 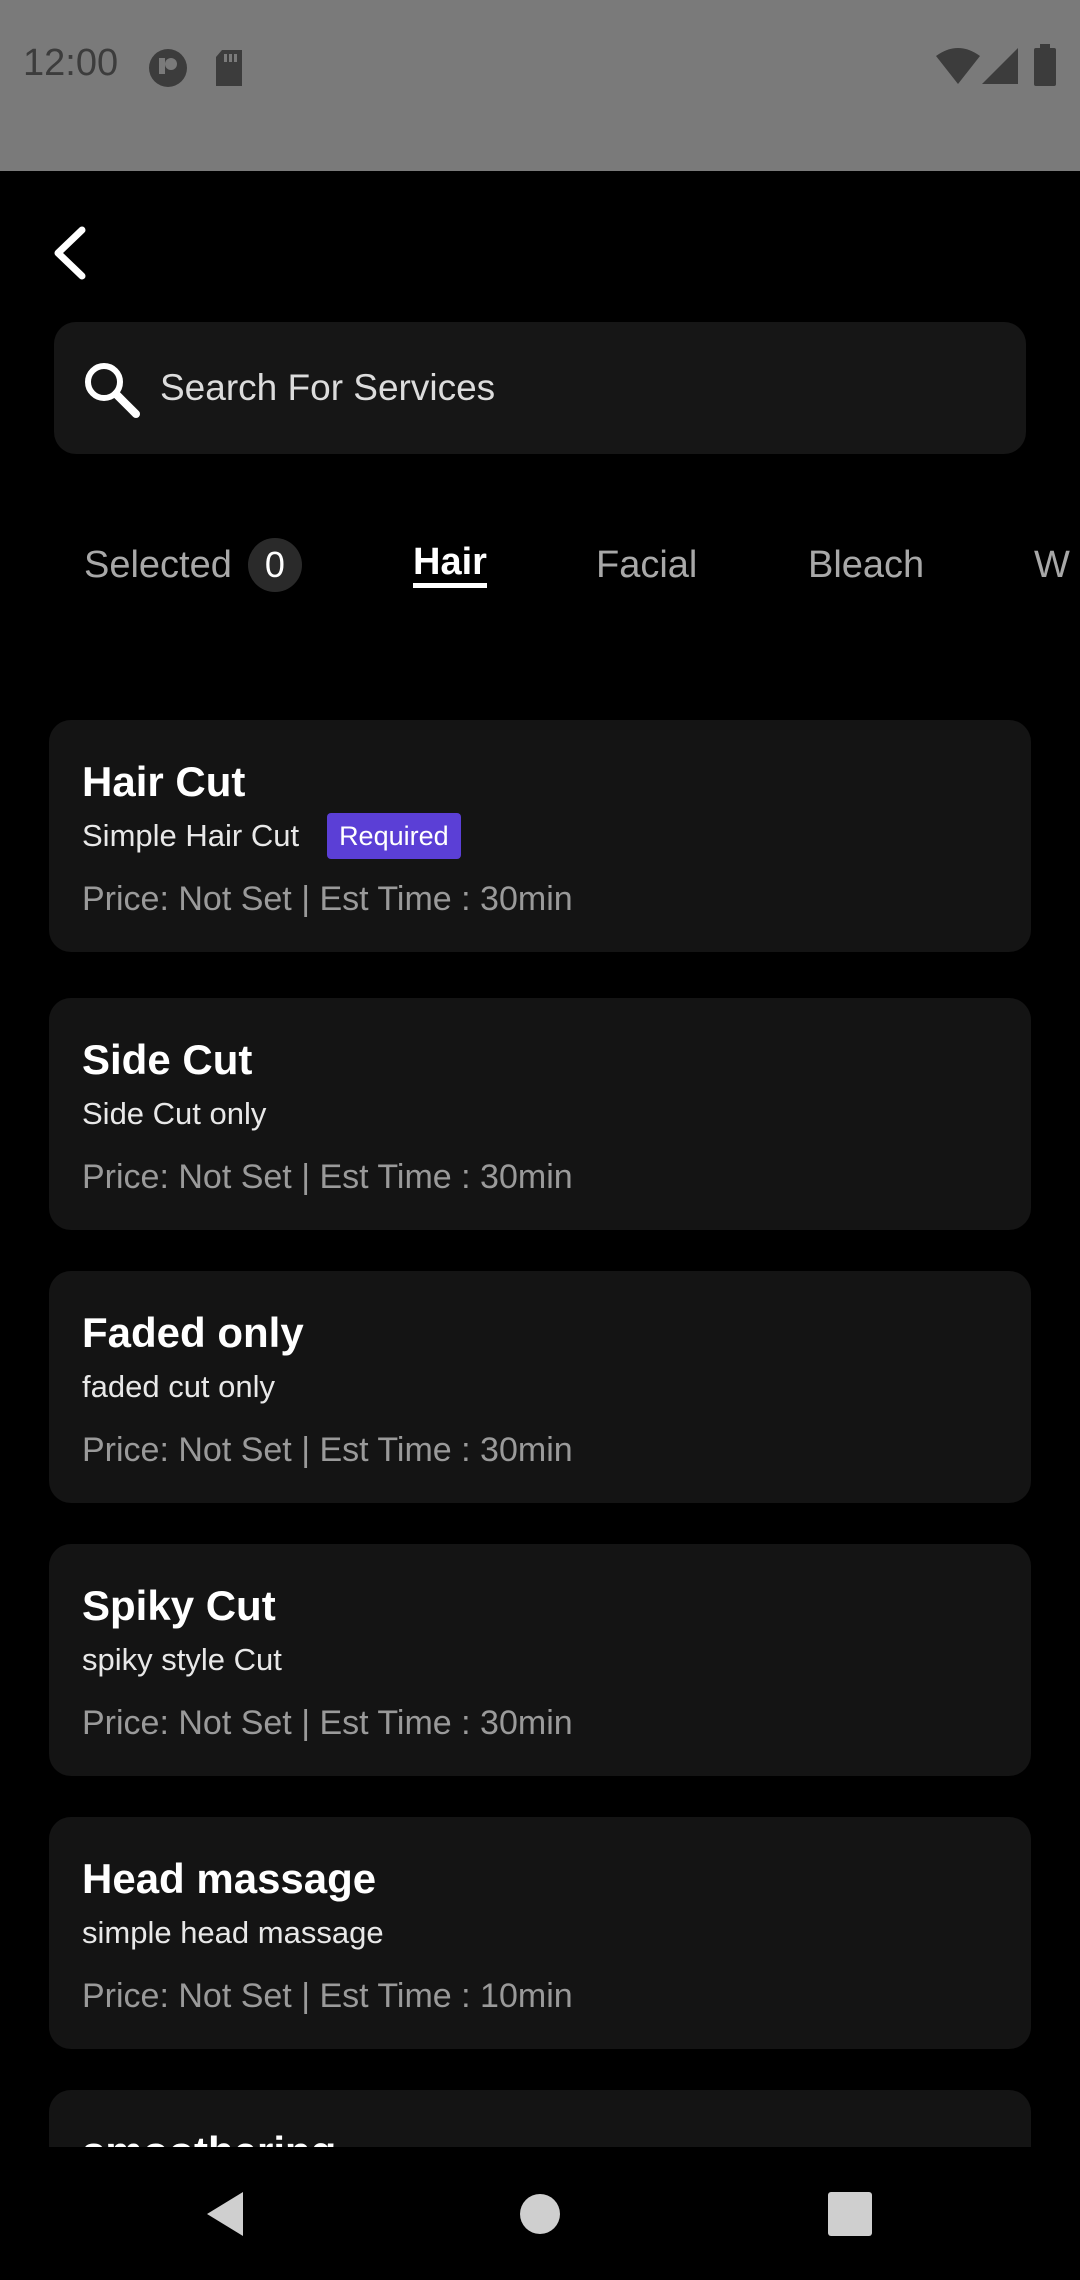 I want to click on service-subtitle: Side Cut only, so click(x=174, y=1113).